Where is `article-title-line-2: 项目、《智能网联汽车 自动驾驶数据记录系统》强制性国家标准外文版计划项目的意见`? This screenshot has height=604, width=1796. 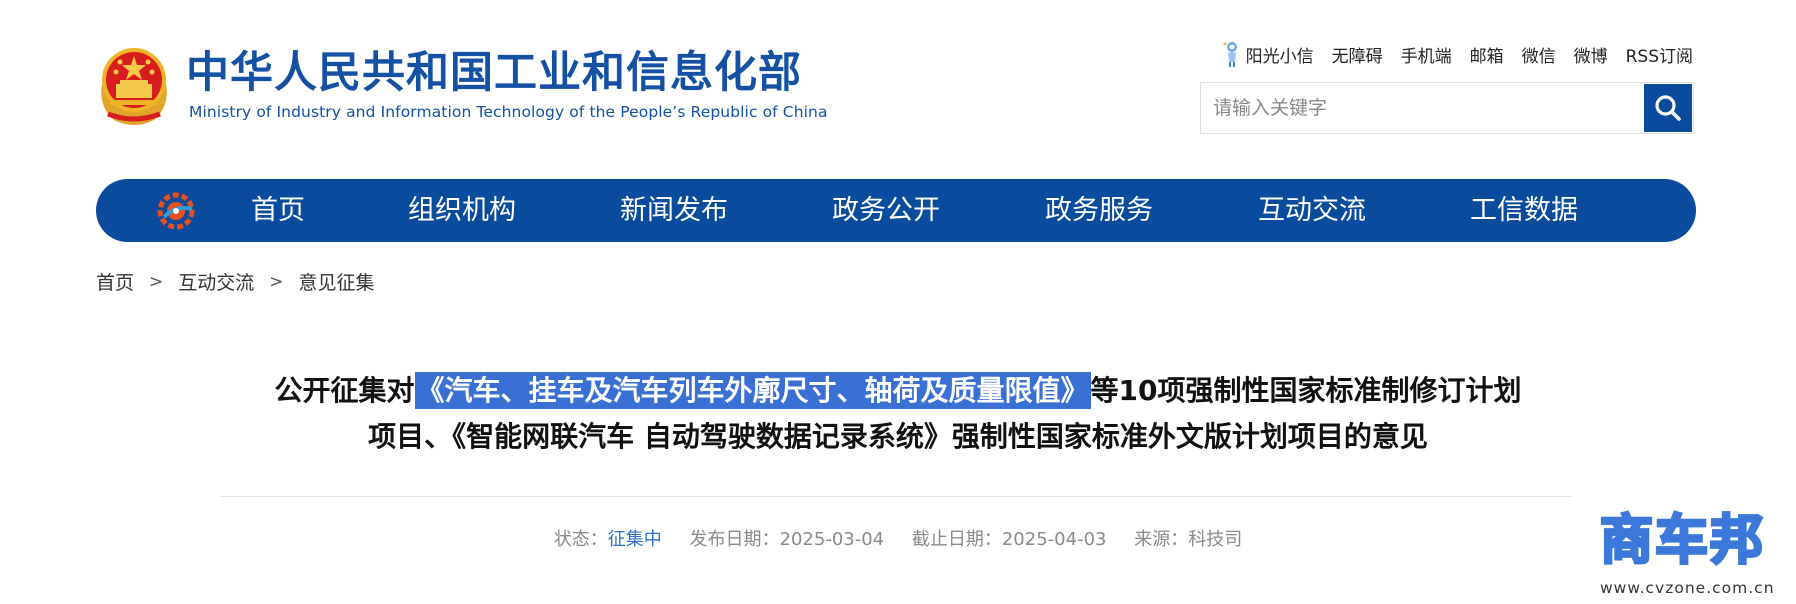
article-title-line-2: 项目、《智能网联汽车 自动驾驶数据记录系统》强制性国家标准外文版计划项目的意见 is located at coordinates (898, 436).